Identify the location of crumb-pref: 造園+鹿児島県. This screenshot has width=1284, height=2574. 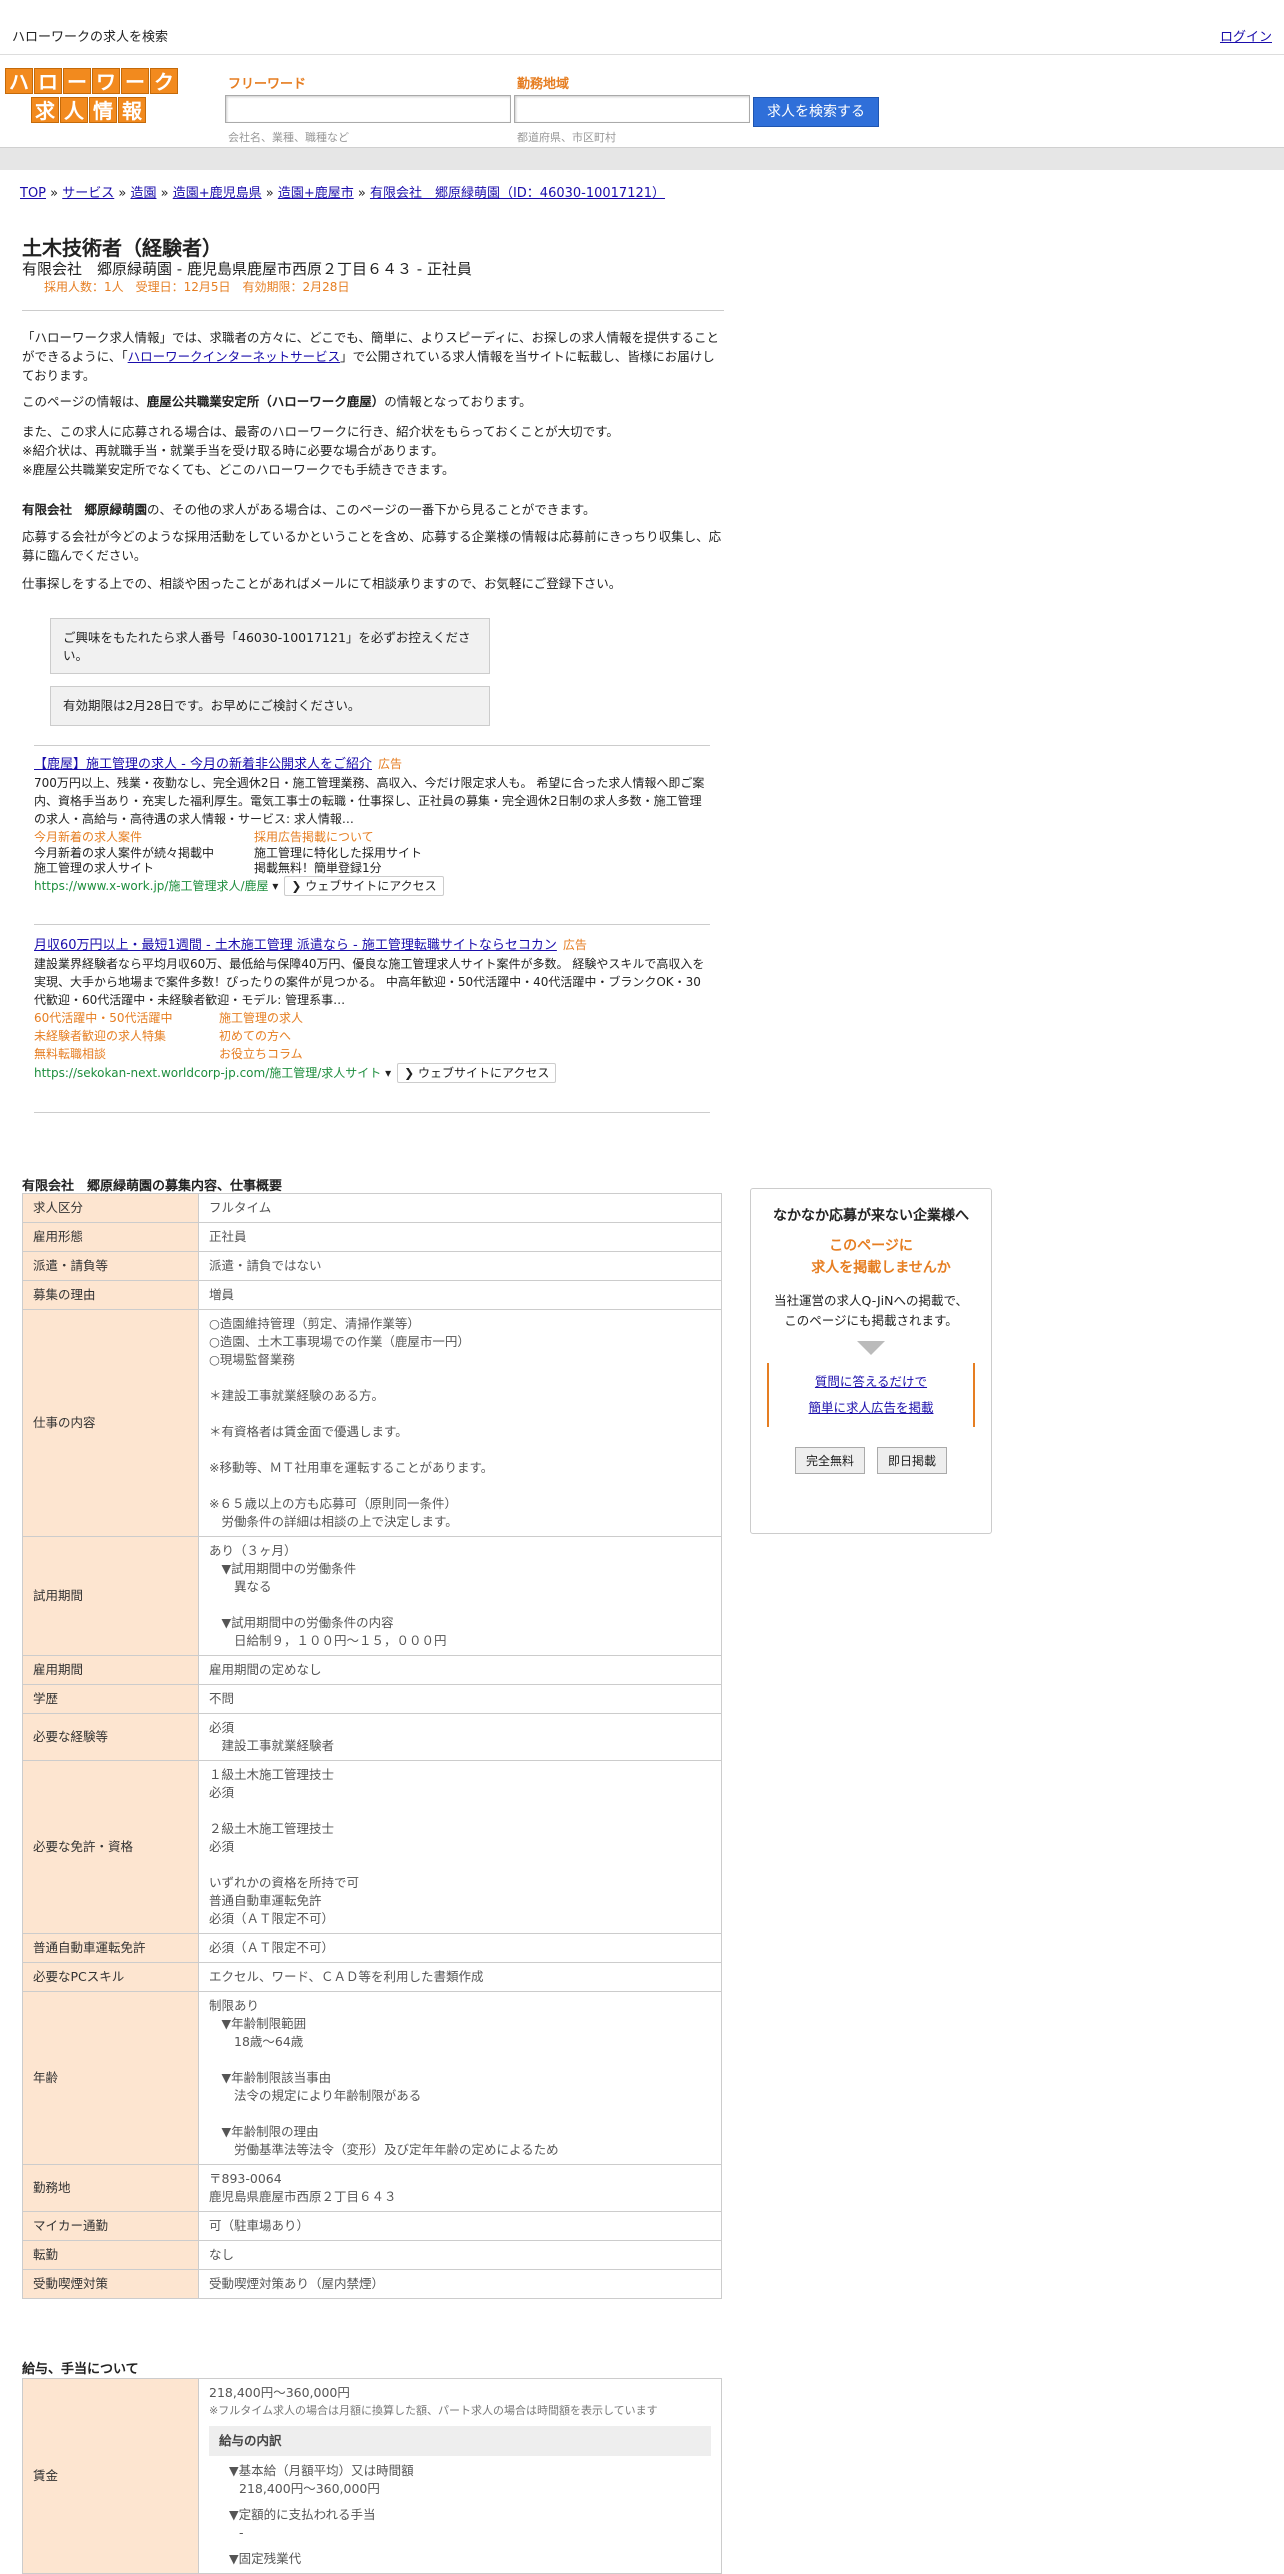
(217, 193).